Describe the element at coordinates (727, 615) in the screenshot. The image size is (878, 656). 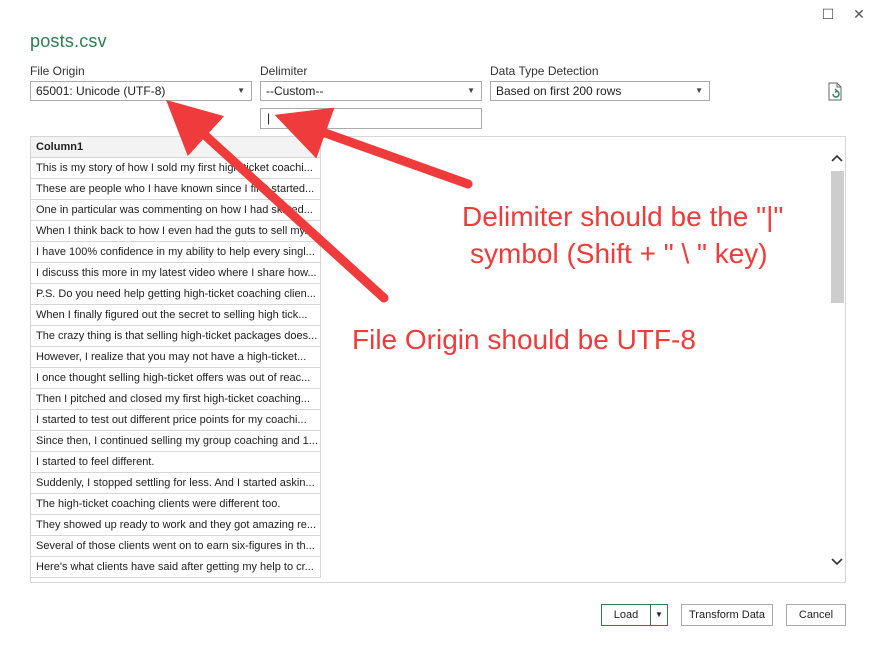
I see `transform-data-button: Transform Data` at that location.